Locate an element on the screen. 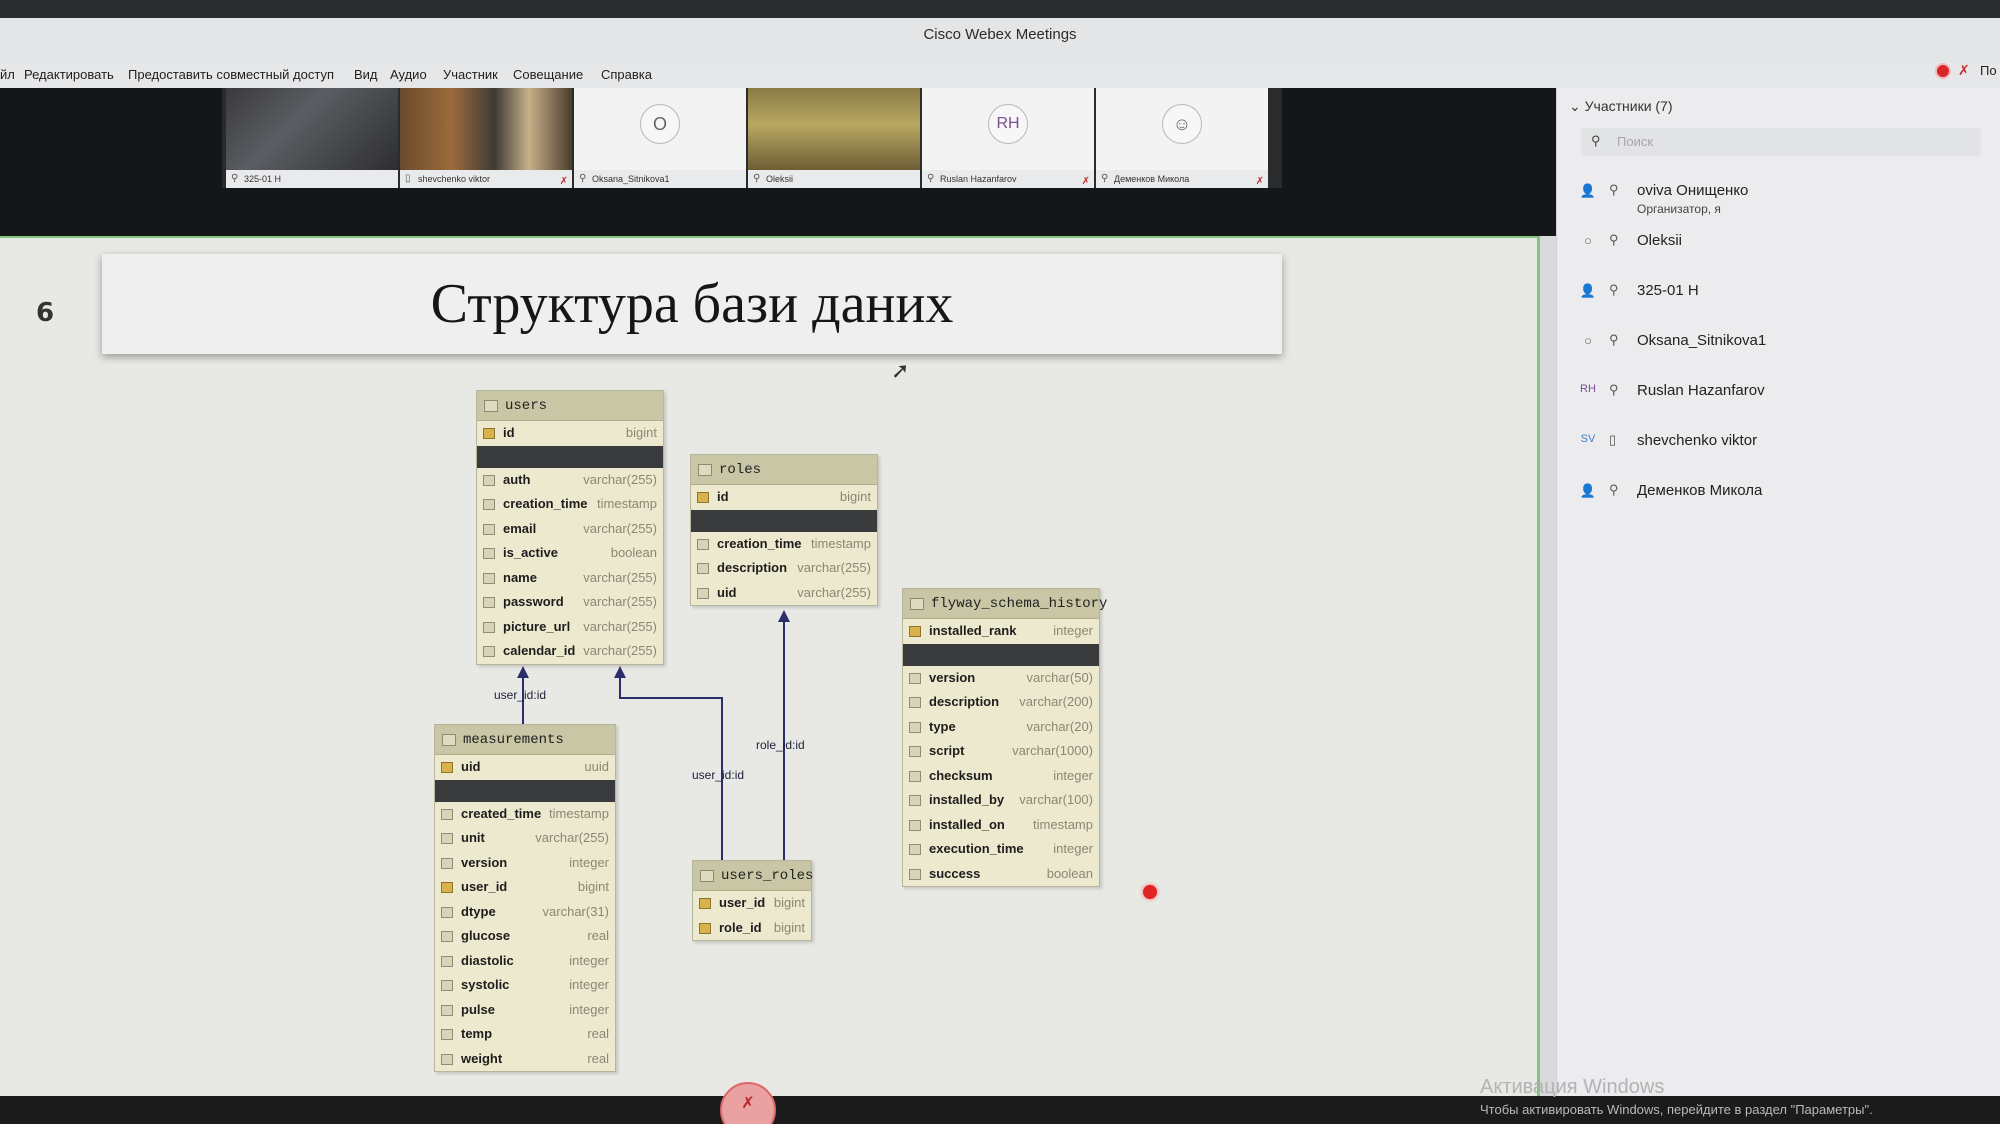 The image size is (2000, 1124). table-row: id bigint is located at coordinates (570, 433).